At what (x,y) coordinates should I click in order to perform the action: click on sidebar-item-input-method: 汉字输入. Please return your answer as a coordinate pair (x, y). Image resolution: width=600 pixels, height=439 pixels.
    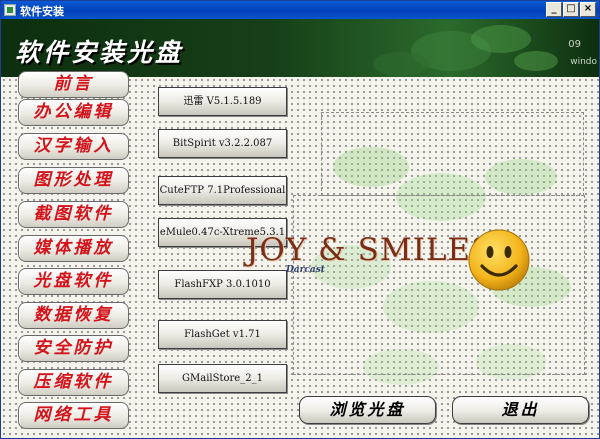
    Looking at the image, I should click on (73, 146).